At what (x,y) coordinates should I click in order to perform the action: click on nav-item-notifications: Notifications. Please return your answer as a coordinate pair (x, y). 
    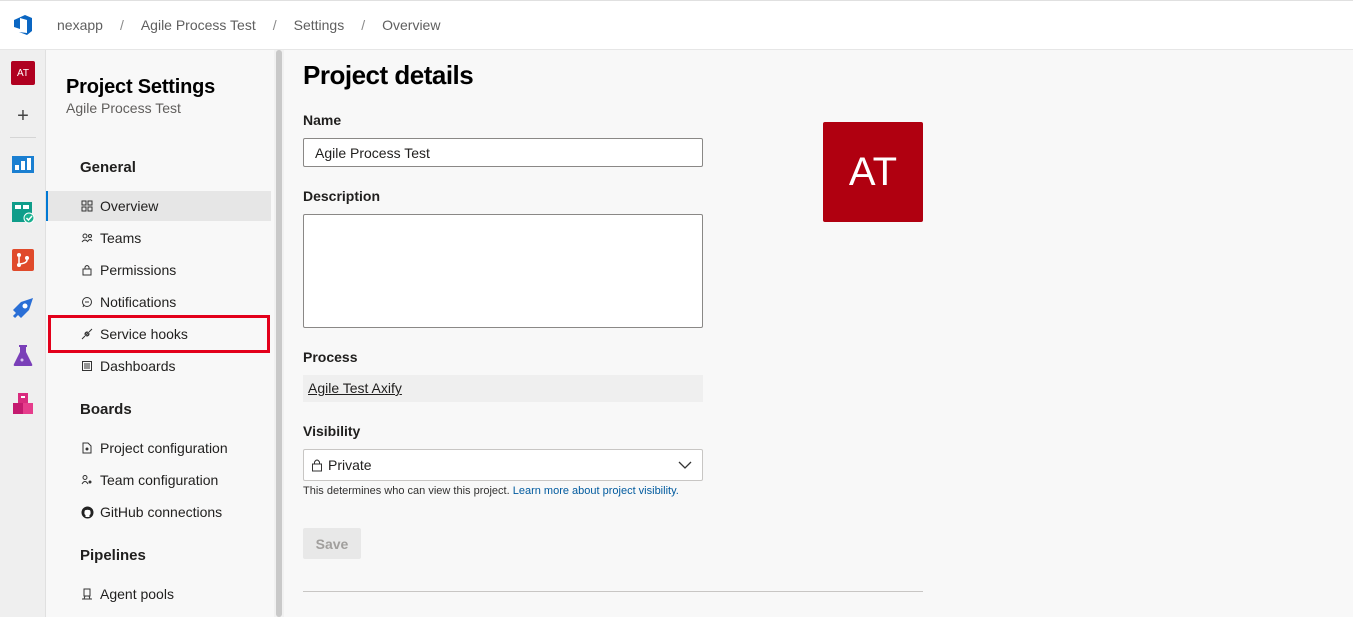
    Looking at the image, I should click on (158, 302).